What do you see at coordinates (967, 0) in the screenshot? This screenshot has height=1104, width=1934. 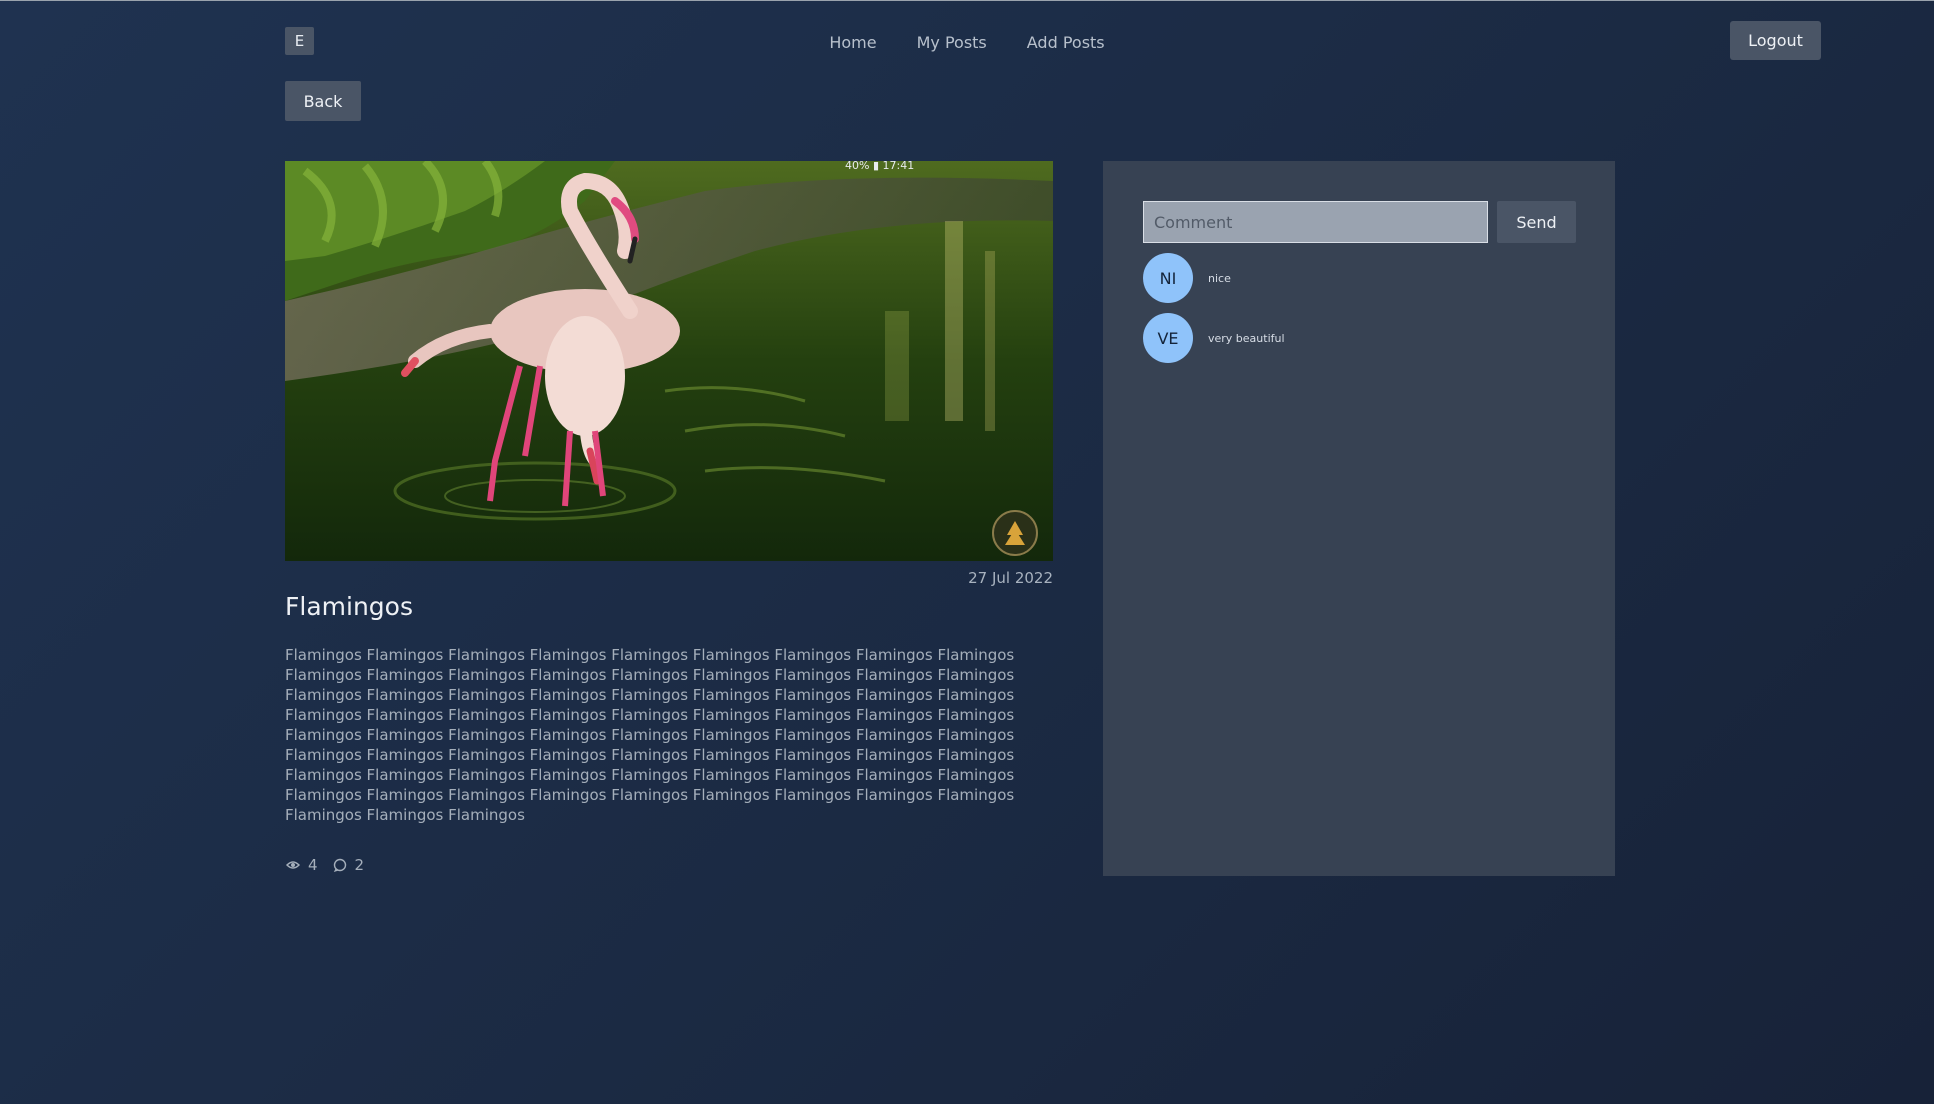 I see `top-border` at bounding box center [967, 0].